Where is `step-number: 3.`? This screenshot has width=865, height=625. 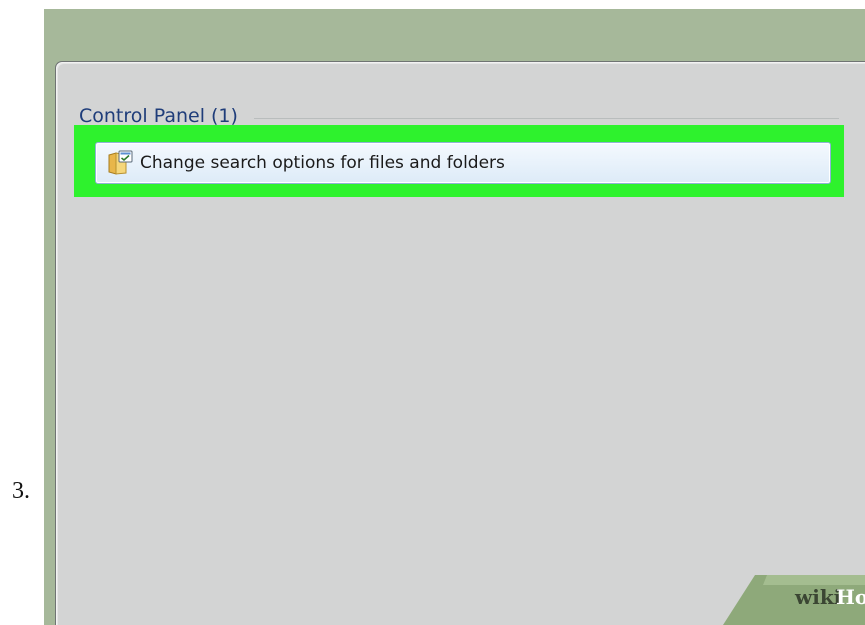 step-number: 3. is located at coordinates (21, 491).